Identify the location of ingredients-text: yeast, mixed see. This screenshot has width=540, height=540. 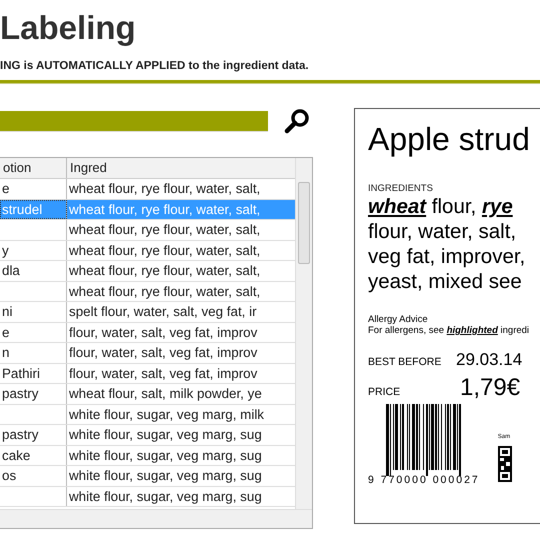
(445, 281).